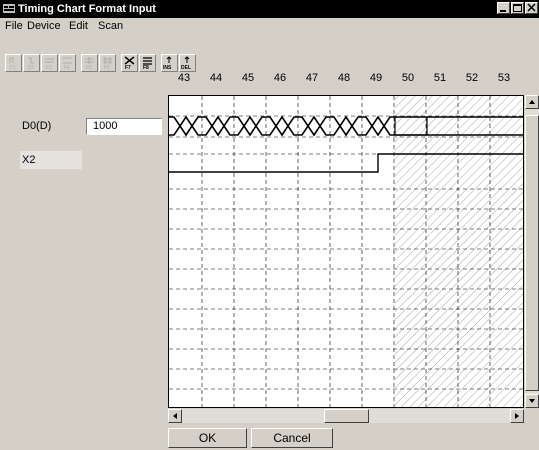  What do you see at coordinates (67, 68) in the screenshot?
I see `svg-text: F4` at bounding box center [67, 68].